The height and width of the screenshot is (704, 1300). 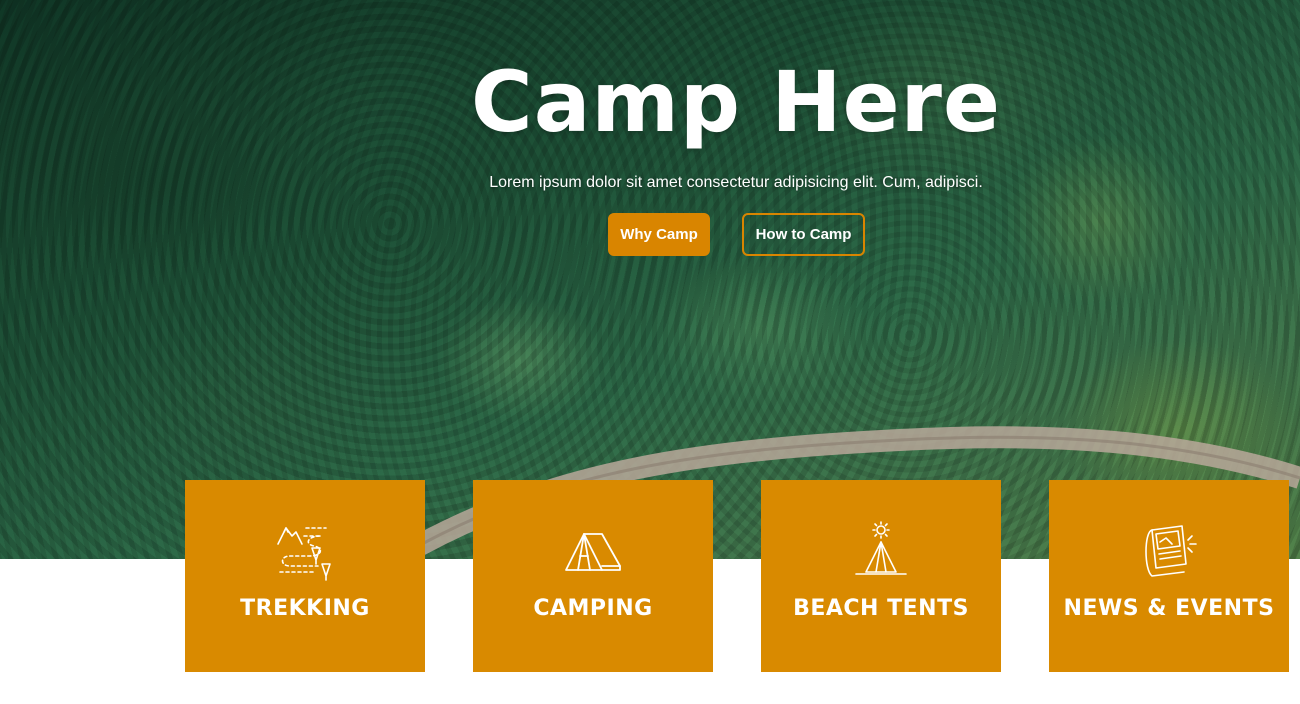 What do you see at coordinates (304, 554) in the screenshot?
I see `trekking-trail-icon` at bounding box center [304, 554].